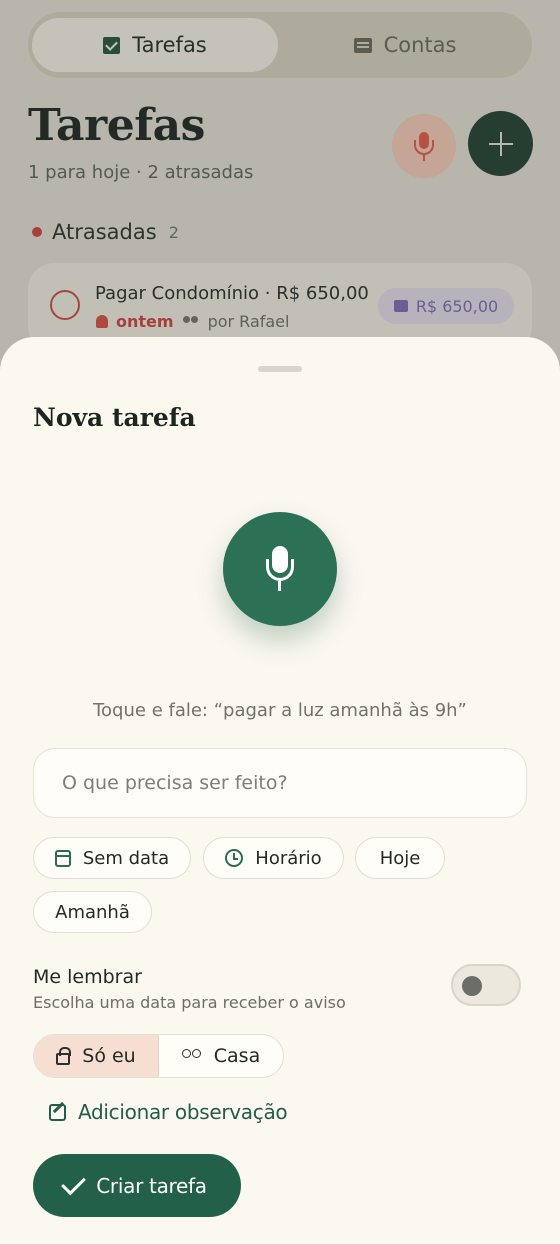 This screenshot has height=1244, width=560. Describe the element at coordinates (189, 1002) in the screenshot. I see `reminder-description: Escolha uma data para receber o aviso` at that location.